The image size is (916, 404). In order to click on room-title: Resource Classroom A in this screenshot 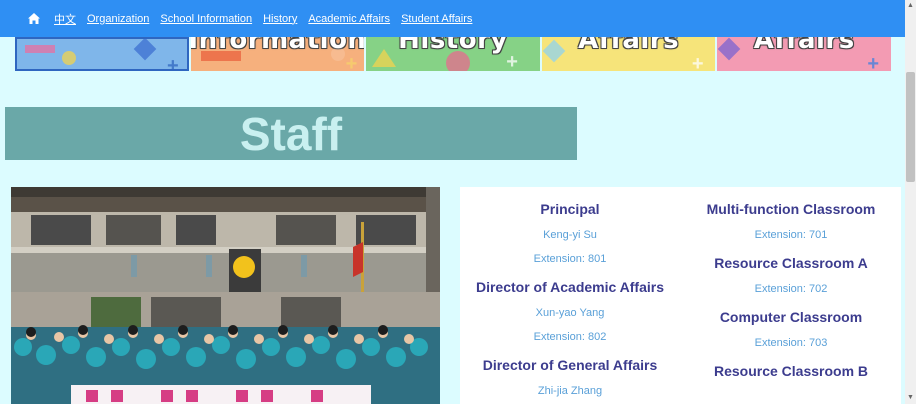, I will do `click(791, 263)`.